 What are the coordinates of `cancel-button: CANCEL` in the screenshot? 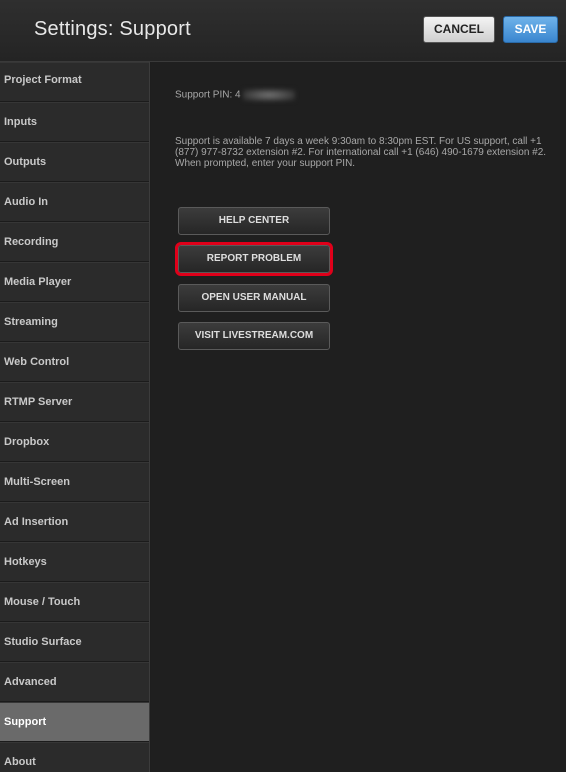 It's located at (459, 29).